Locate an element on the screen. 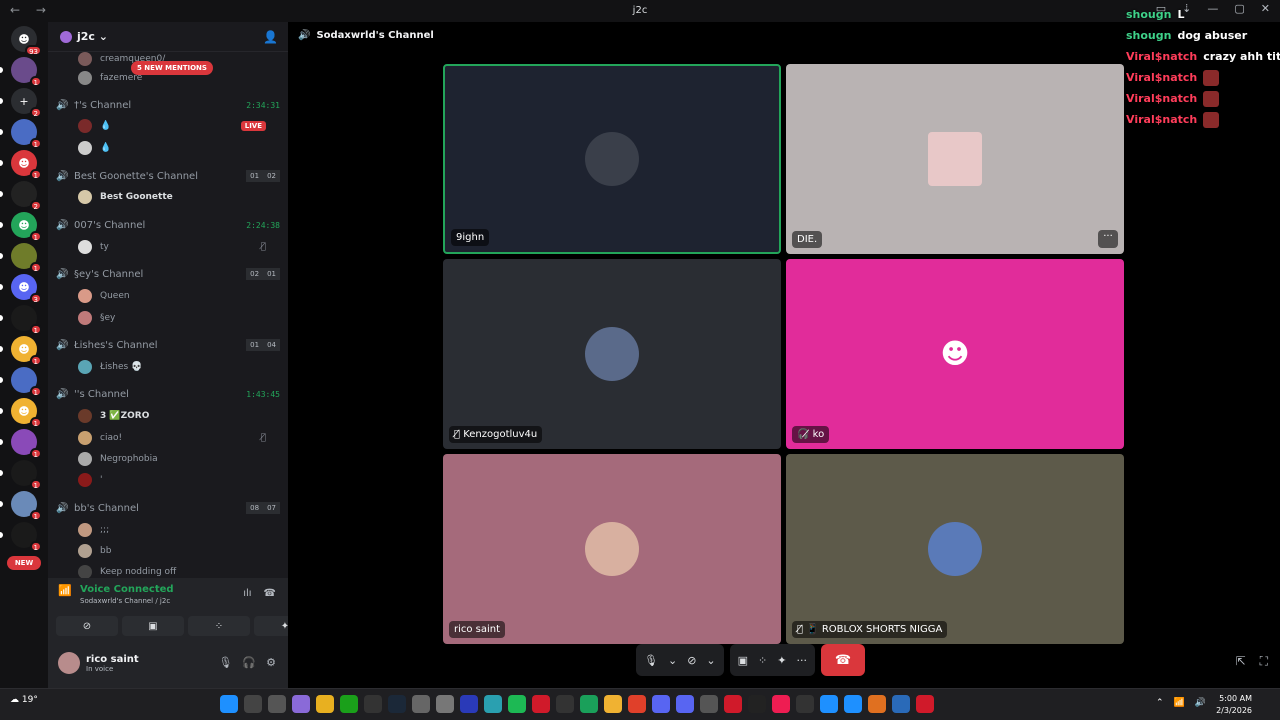 The height and width of the screenshot is (720, 1280). voice-channel: 🔊 ''s Channel 1:43:45 is located at coordinates (168, 394).